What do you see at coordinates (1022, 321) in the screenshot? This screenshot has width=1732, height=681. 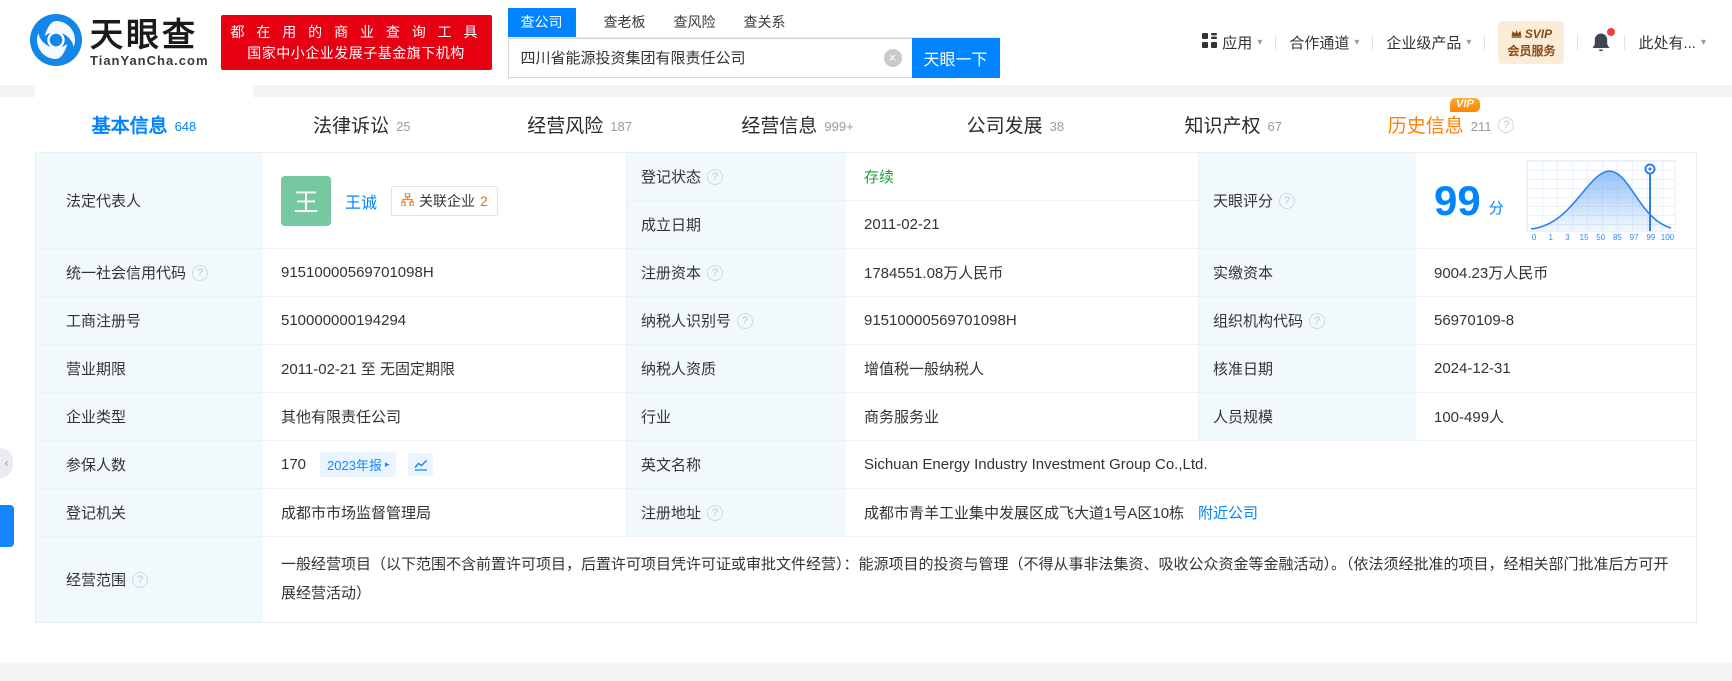 I see `taxpayer-id-value: 91510000569701098H` at bounding box center [1022, 321].